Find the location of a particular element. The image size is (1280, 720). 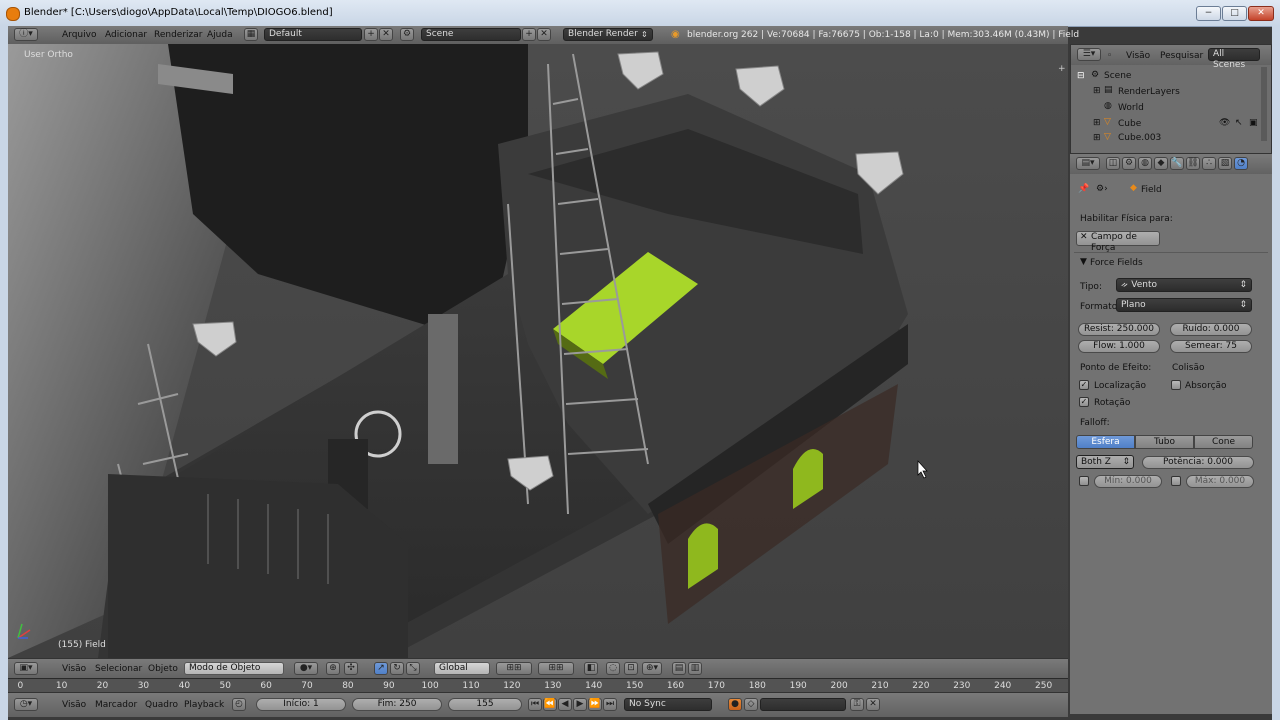

render-tab-icon: ◫ is located at coordinates (1113, 163).